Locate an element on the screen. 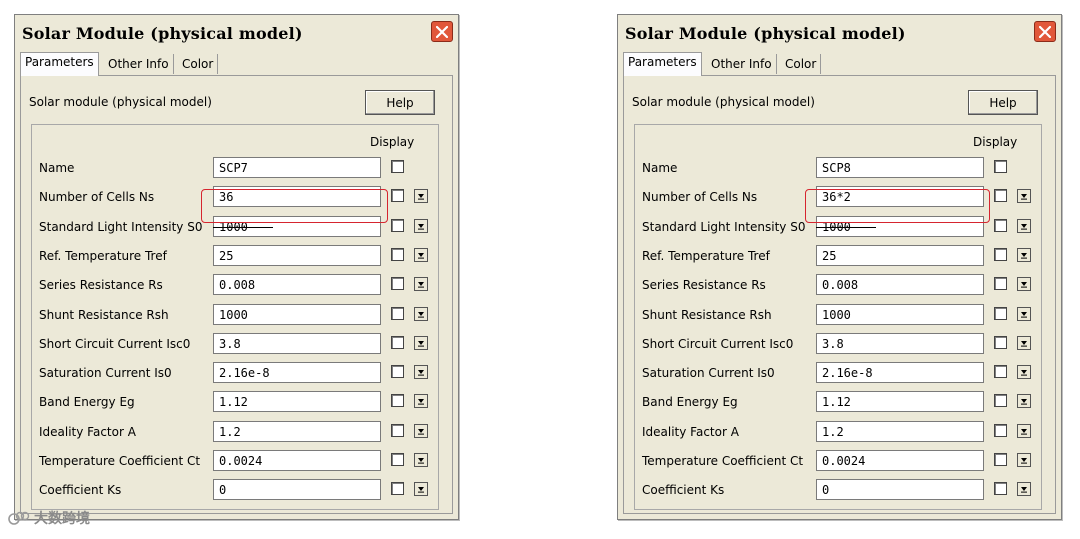 This screenshot has width=1080, height=539. param-label: Short Circuit Current Isc0 is located at coordinates (718, 343).